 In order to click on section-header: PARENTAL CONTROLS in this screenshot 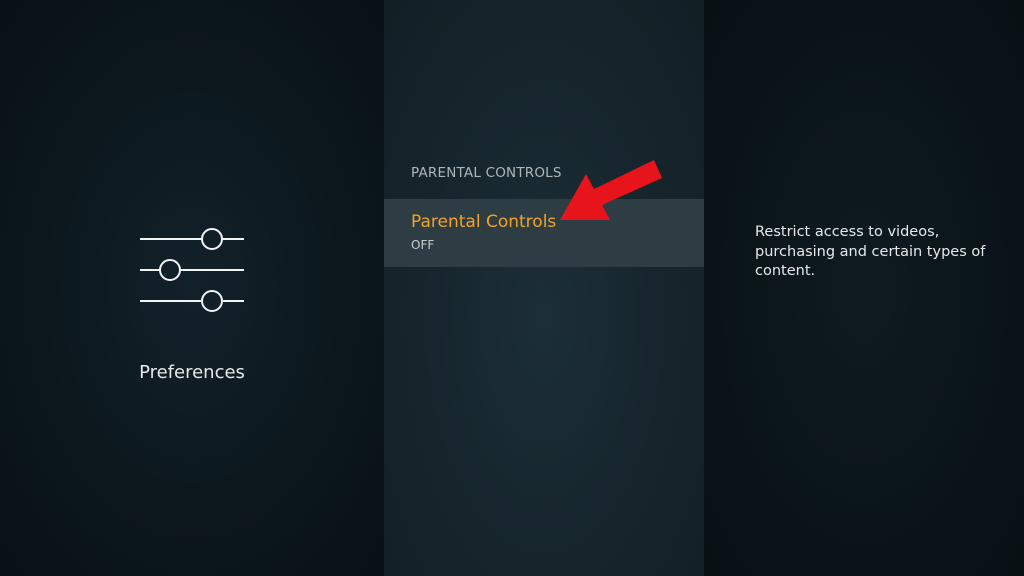, I will do `click(486, 173)`.